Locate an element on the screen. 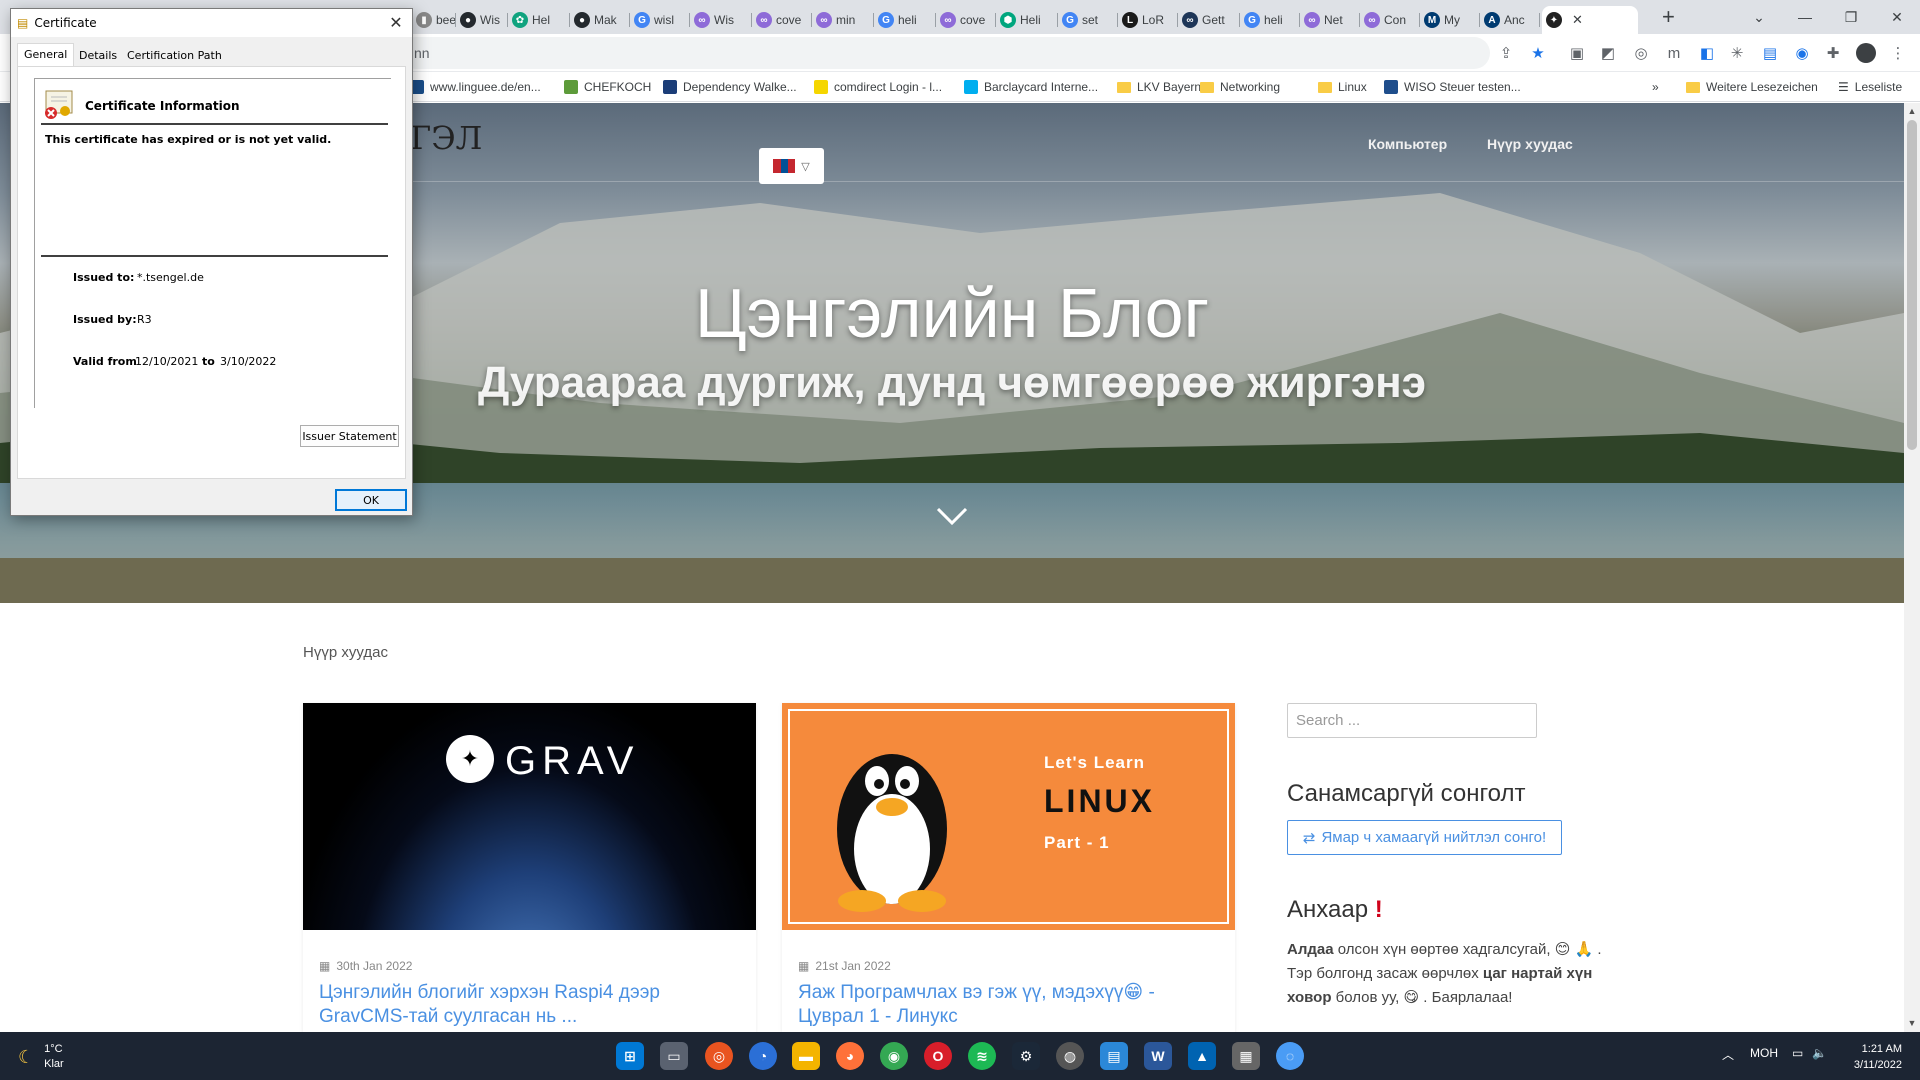  nav-computer: Компьютер is located at coordinates (1407, 144).